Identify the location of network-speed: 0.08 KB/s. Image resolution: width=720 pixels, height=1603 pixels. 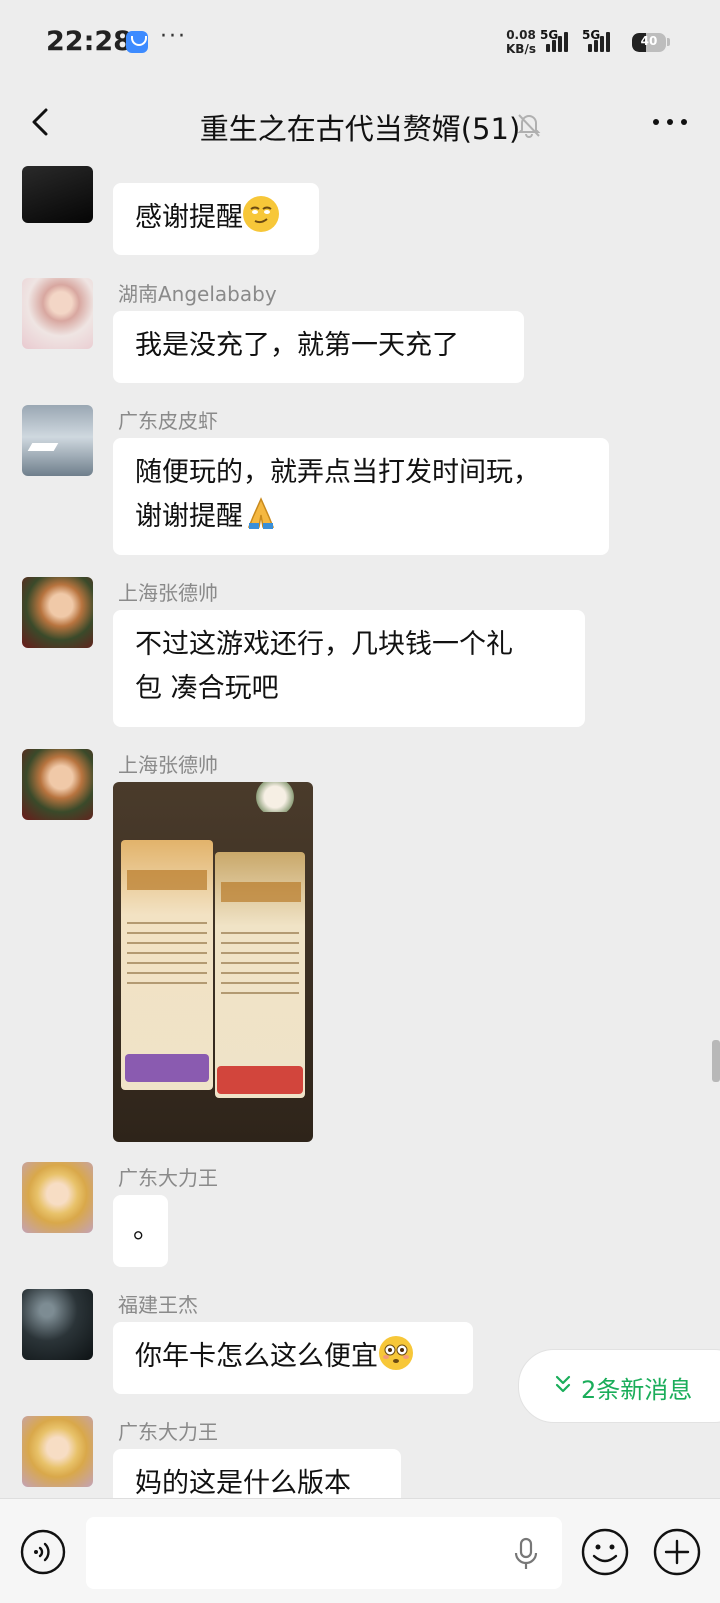
(521, 42).